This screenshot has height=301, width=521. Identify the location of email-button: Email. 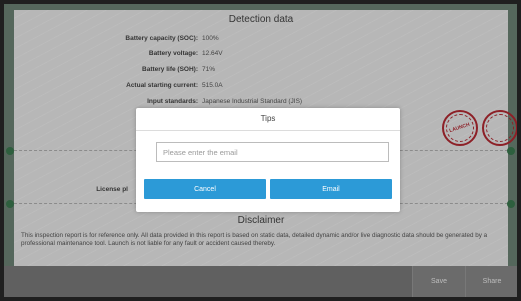
(331, 189).